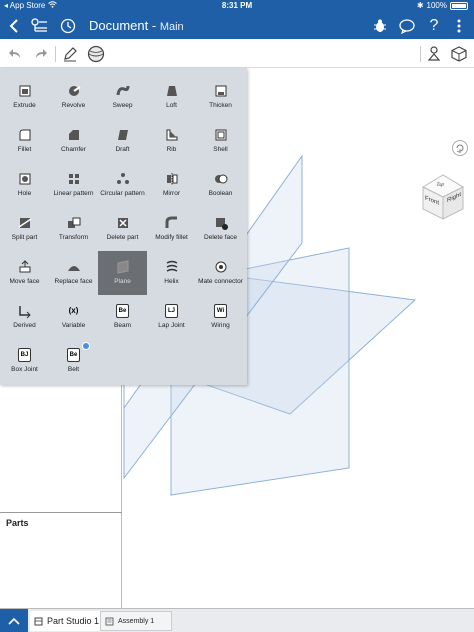 This screenshot has height=632, width=474. What do you see at coordinates (39, 26) in the screenshot?
I see `feature-tree-icon` at bounding box center [39, 26].